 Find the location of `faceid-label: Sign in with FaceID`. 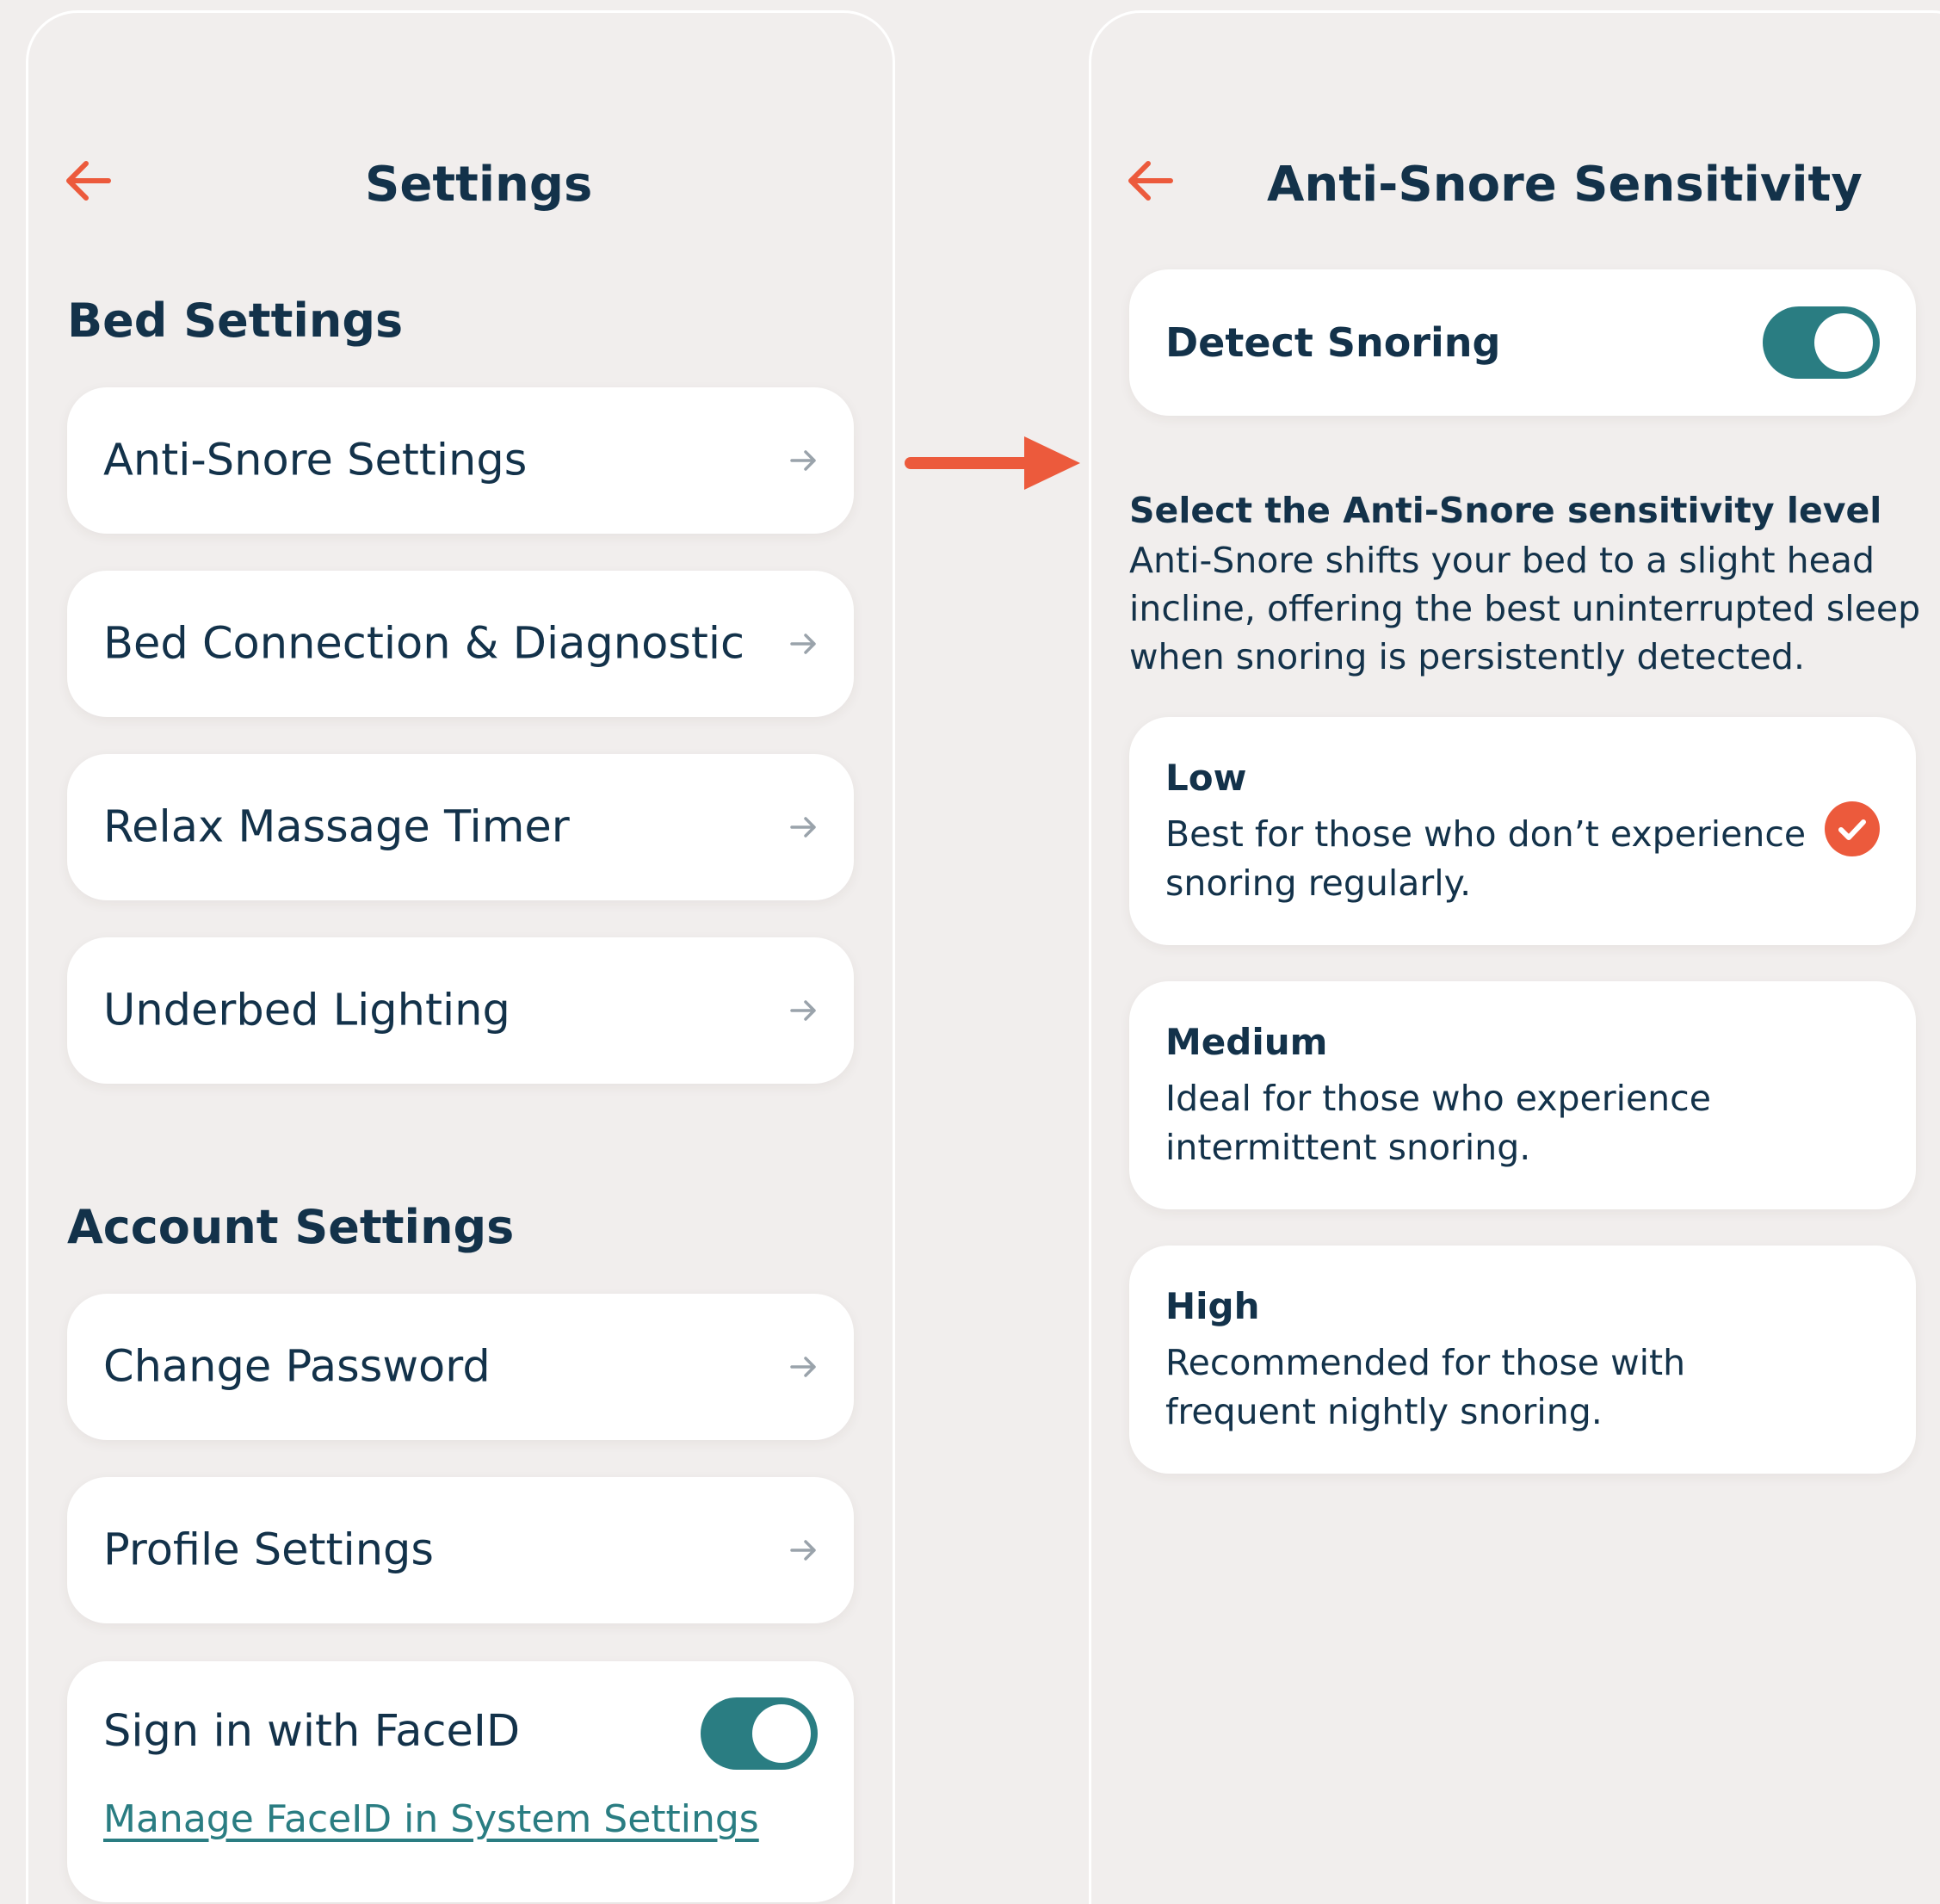

faceid-label: Sign in with FaceID is located at coordinates (312, 1732).